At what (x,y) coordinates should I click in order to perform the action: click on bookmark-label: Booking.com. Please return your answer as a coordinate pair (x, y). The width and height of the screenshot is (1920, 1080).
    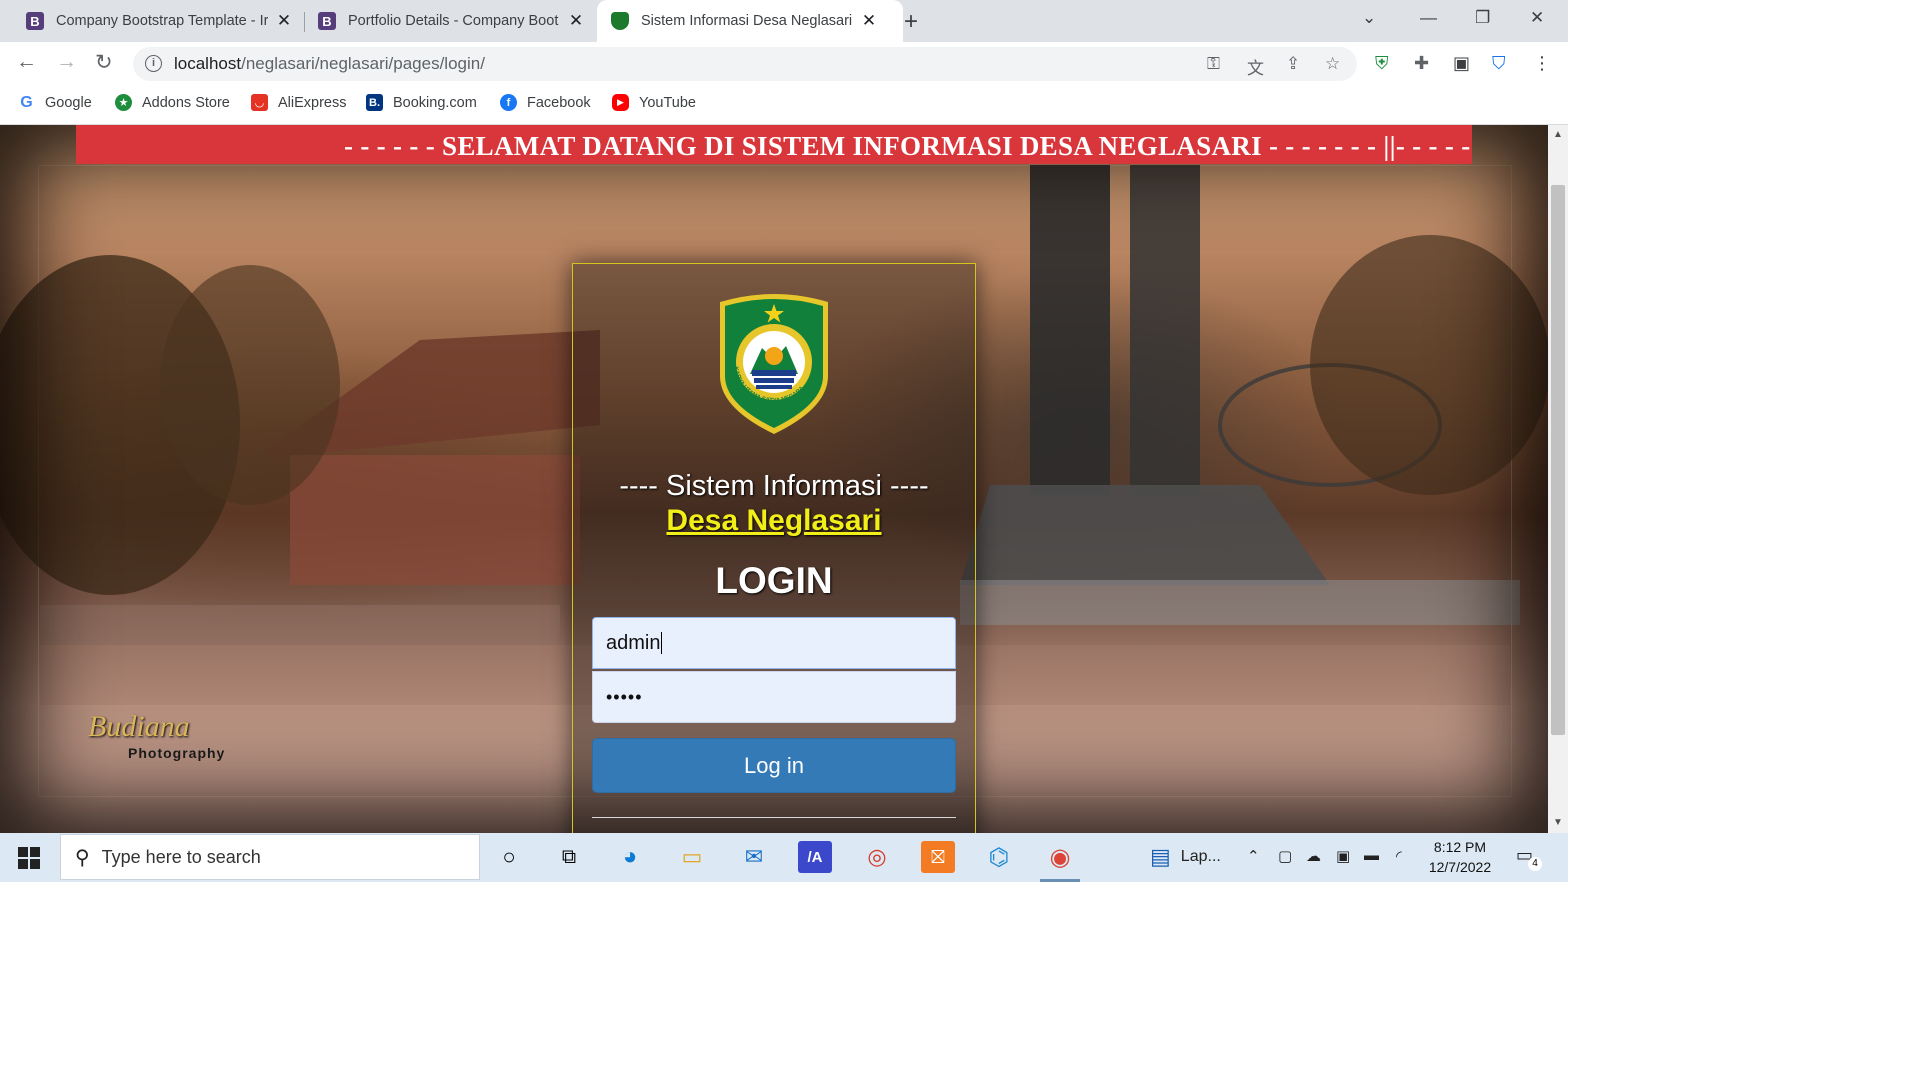
    Looking at the image, I should click on (435, 102).